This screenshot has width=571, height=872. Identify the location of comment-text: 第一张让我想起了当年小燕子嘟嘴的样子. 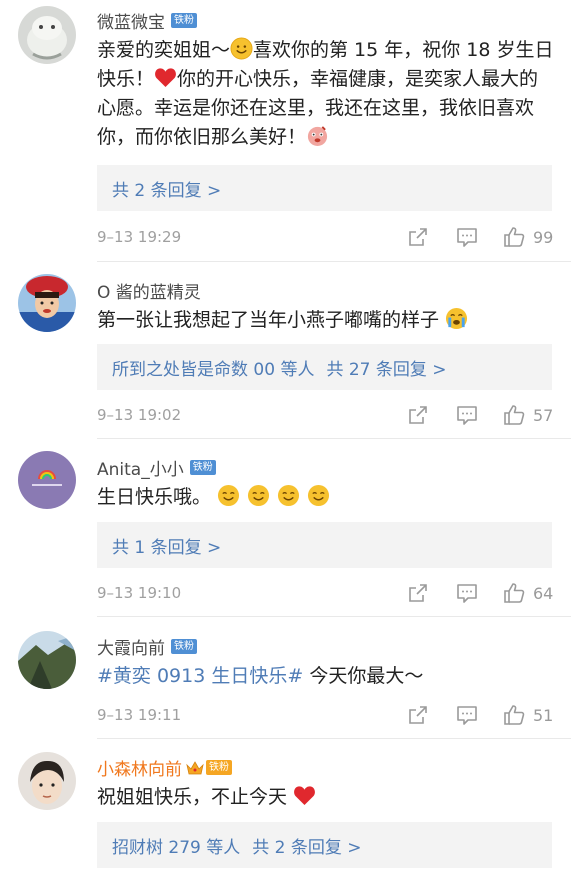
(327, 320).